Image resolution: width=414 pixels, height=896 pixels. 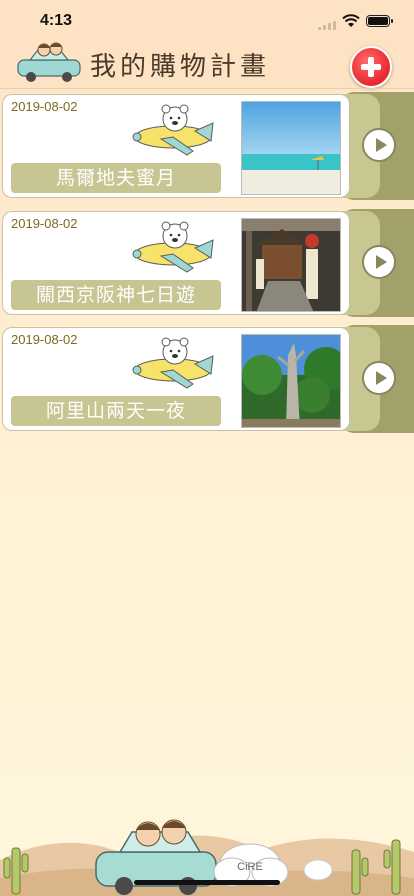 I want to click on trip-card: 2019-08-02 關西京阪神七日遊, so click(x=207, y=263).